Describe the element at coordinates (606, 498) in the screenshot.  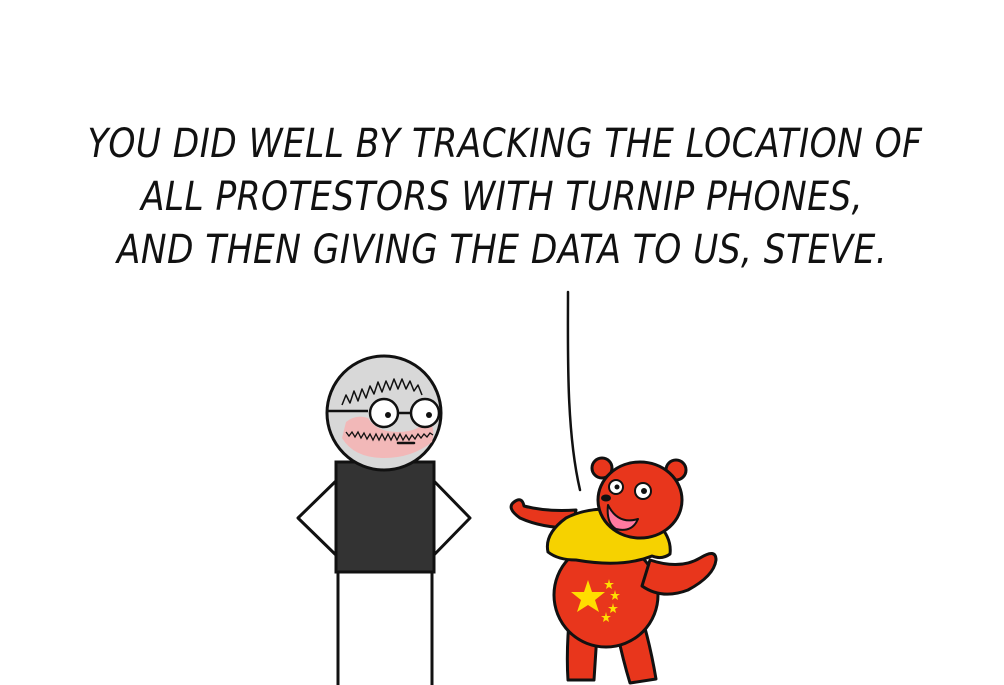
I see `bear-nose` at that location.